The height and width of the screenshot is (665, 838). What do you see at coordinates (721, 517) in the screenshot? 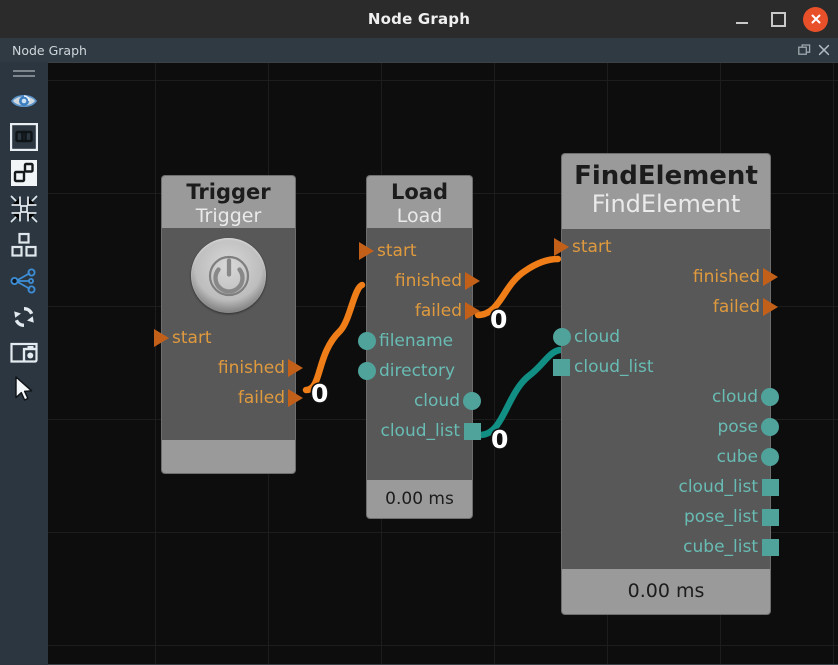
I see `port-label: pose_list` at bounding box center [721, 517].